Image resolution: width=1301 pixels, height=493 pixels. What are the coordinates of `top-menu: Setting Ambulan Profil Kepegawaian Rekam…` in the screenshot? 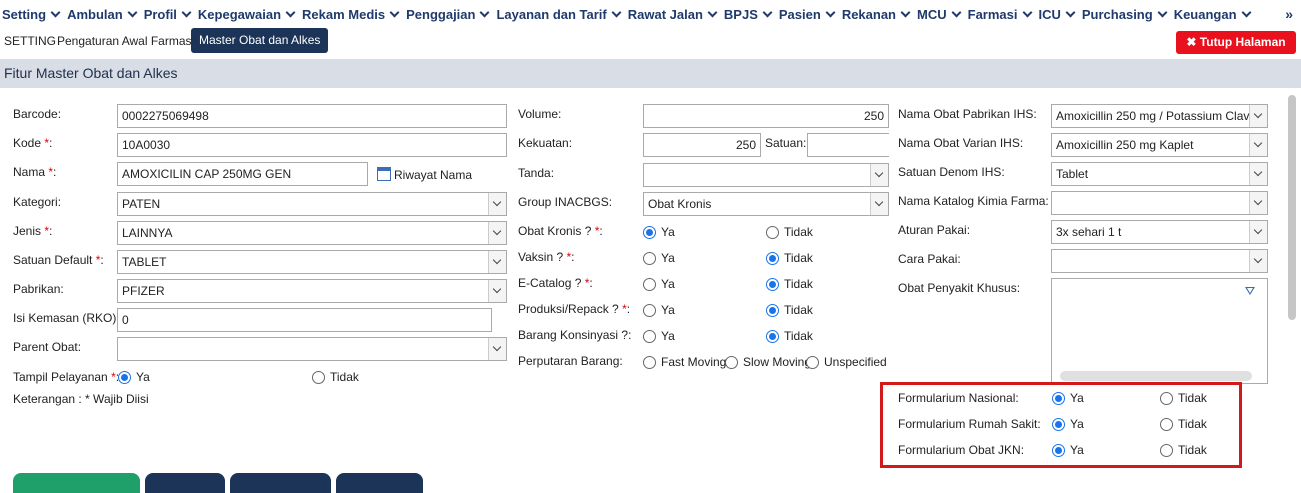 It's located at (650, 14).